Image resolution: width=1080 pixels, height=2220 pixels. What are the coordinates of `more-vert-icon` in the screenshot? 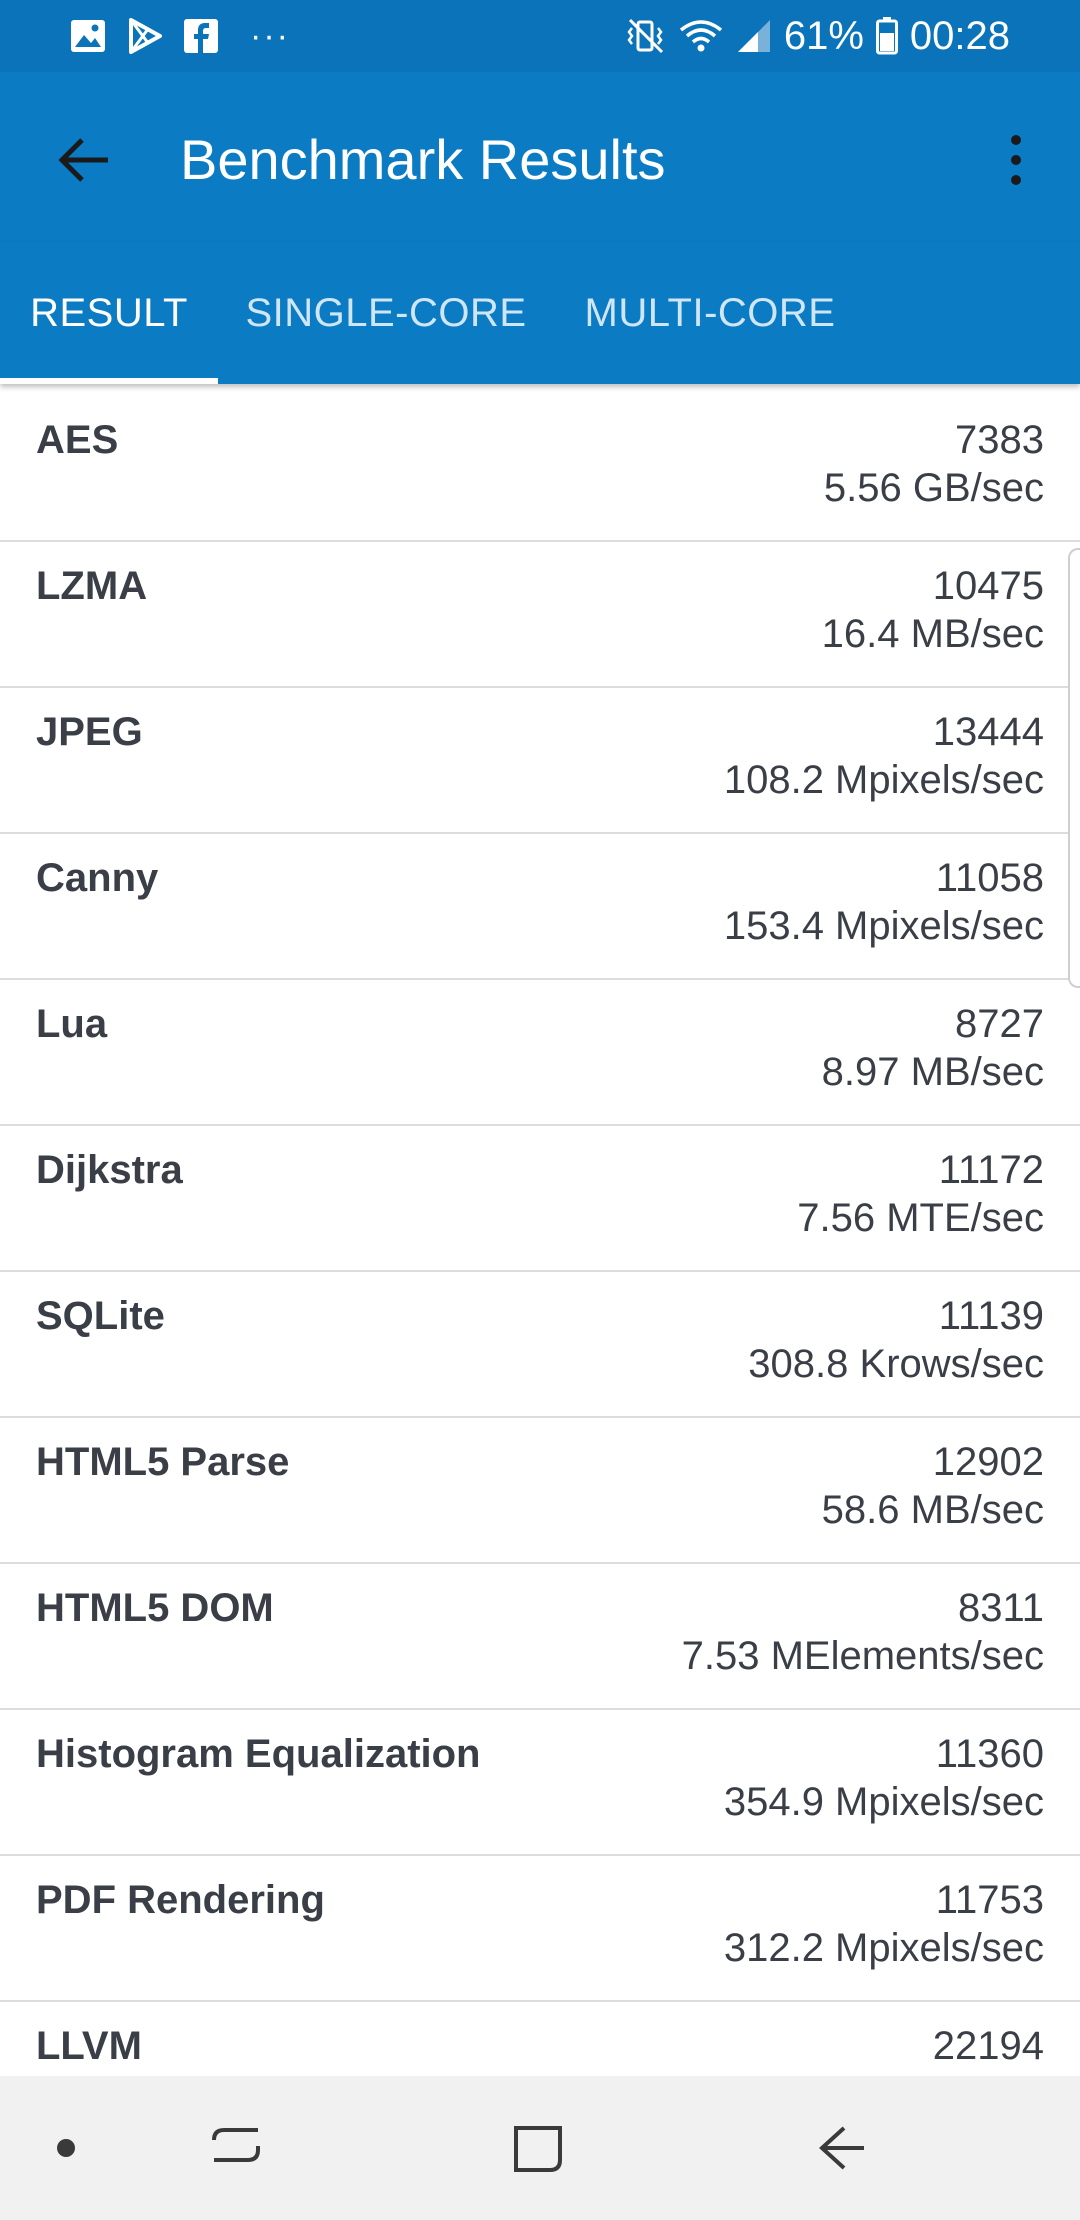 It's located at (1016, 160).